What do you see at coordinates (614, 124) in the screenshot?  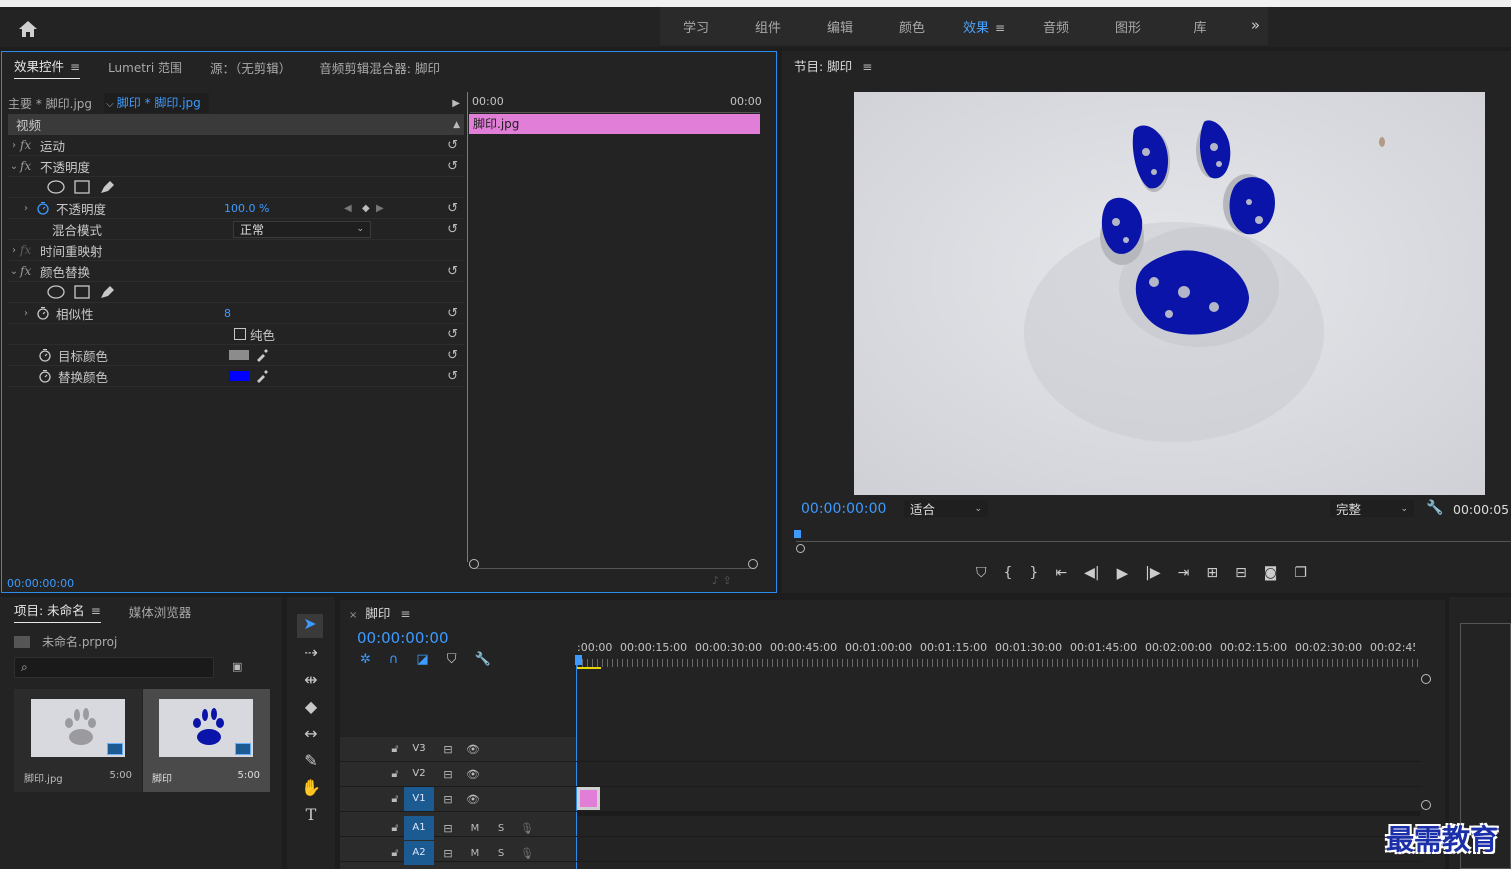 I see `effect-clip-bar: 脚印.jpg` at bounding box center [614, 124].